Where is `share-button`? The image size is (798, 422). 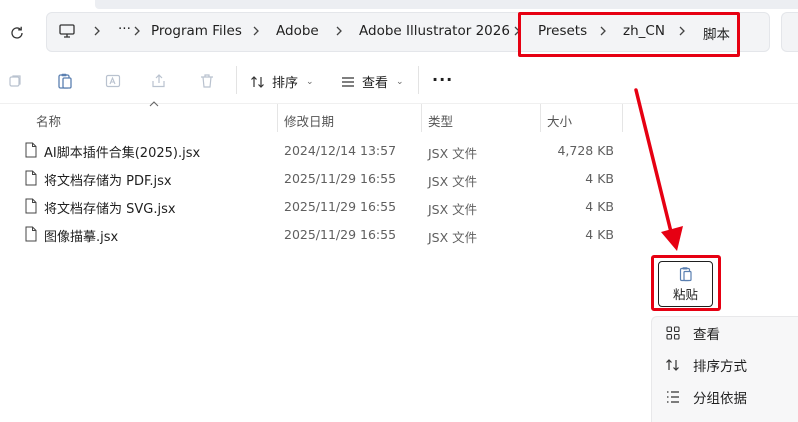
share-button is located at coordinates (159, 81).